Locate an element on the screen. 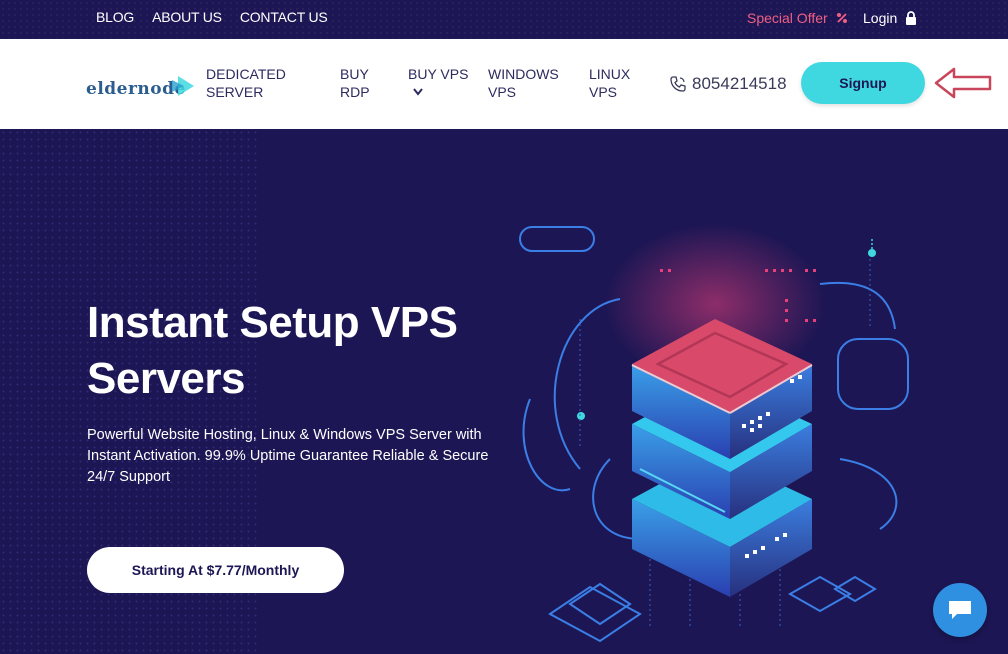 The height and width of the screenshot is (654, 1008). blog-link: BLOG is located at coordinates (115, 17).